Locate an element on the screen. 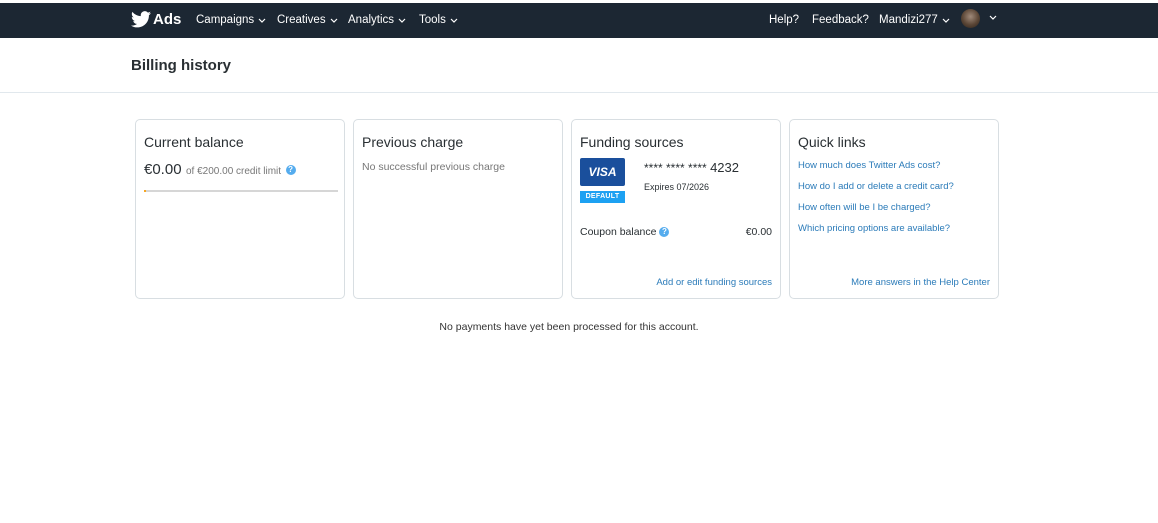 This screenshot has width=1158, height=523. masked-digits: **** **** **** is located at coordinates (675, 168).